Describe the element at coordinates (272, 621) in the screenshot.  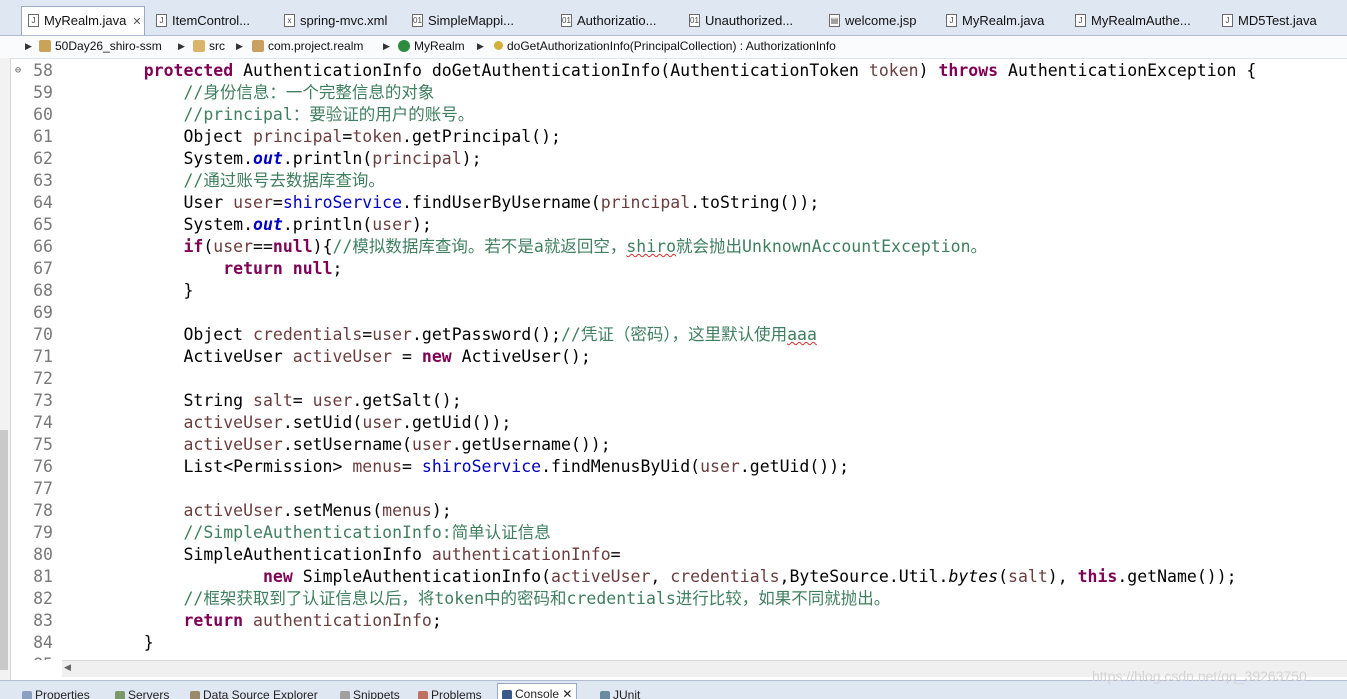
I see `code-text: return authenticationInfo;` at that location.